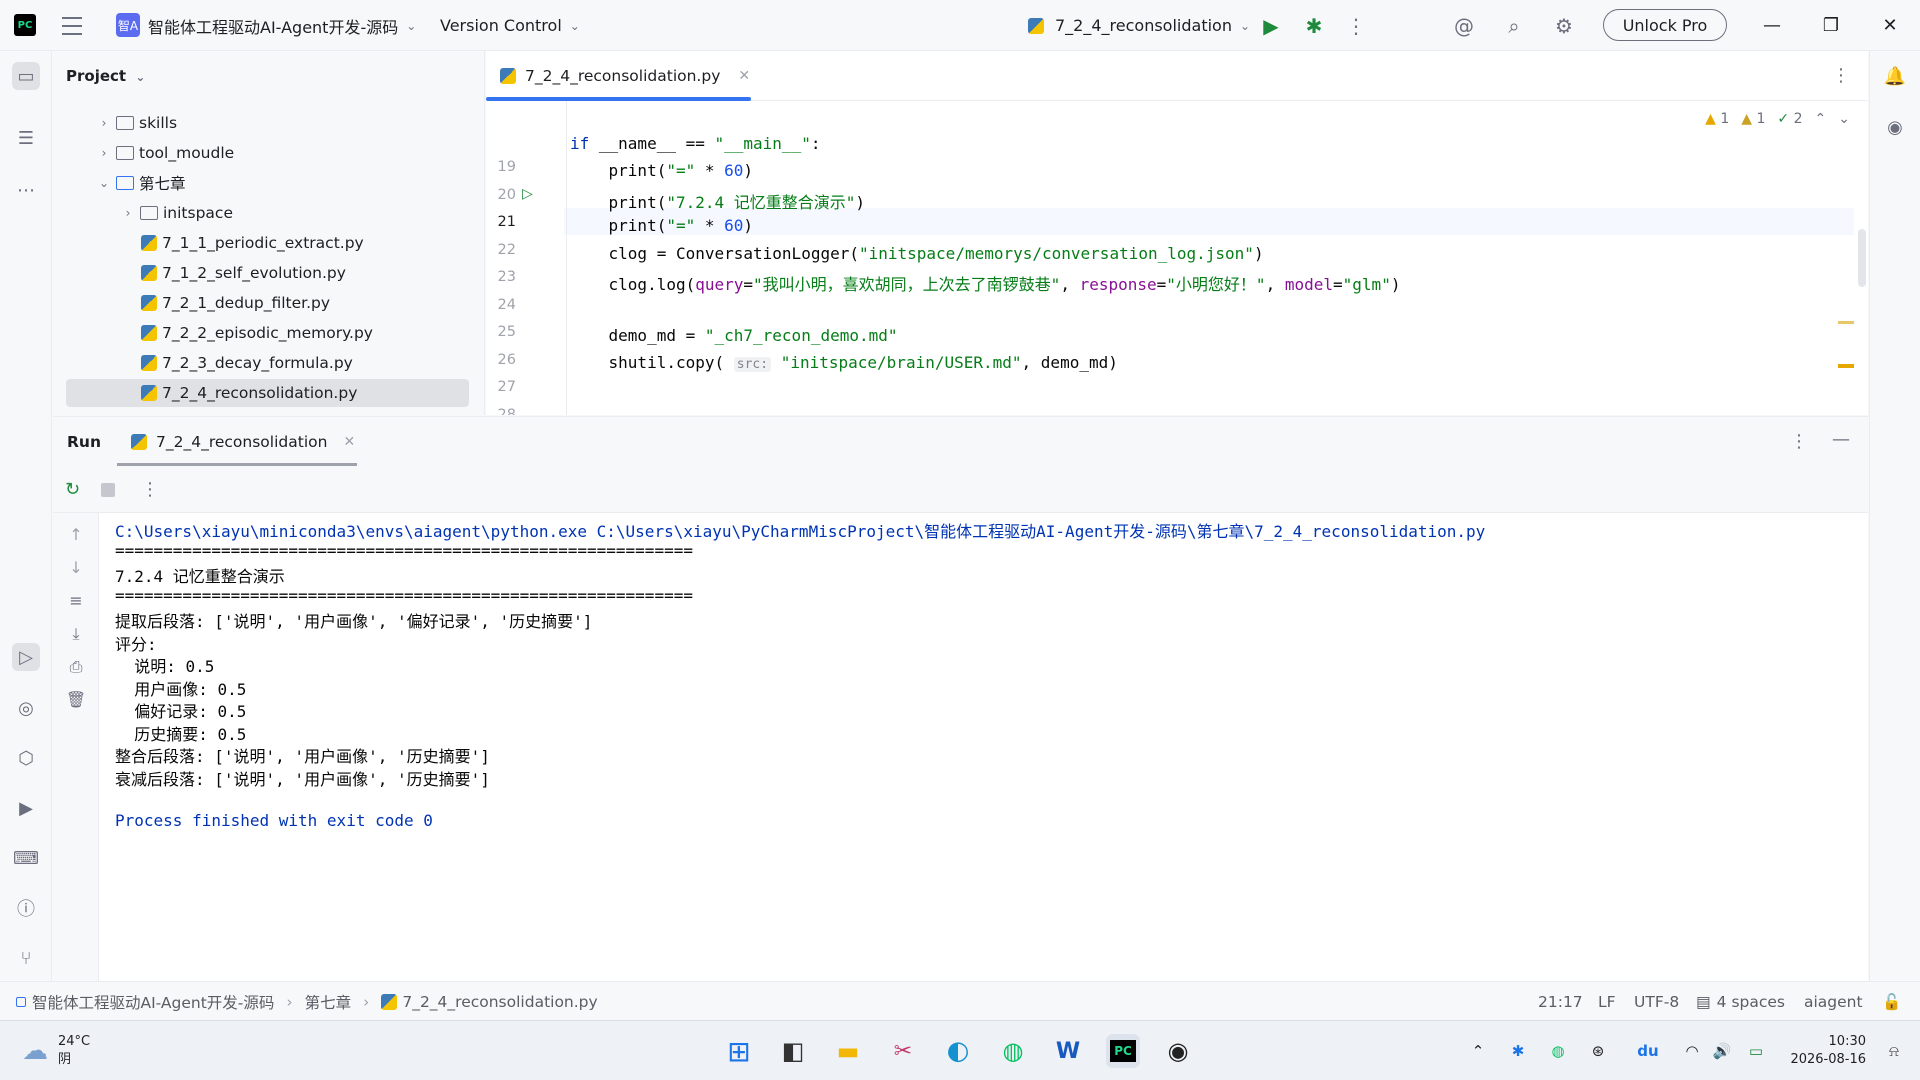  I want to click on task-view-icon: ◧, so click(793, 1051).